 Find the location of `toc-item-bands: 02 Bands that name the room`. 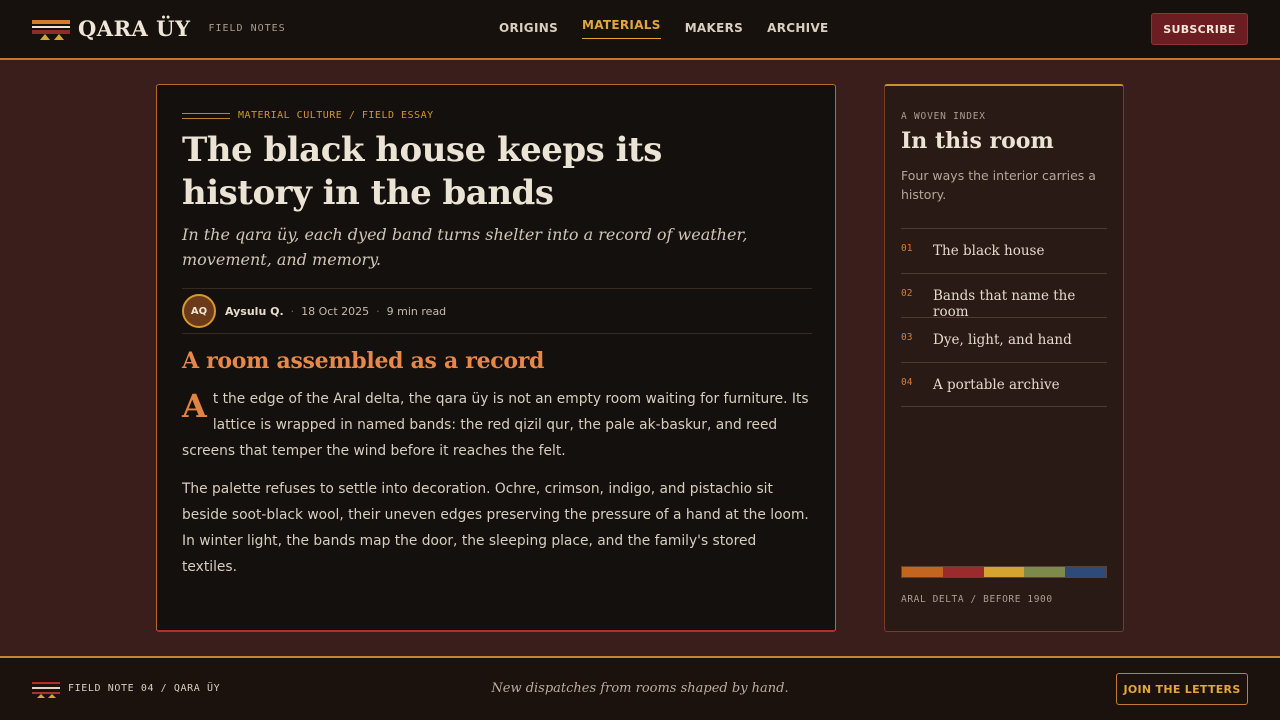

toc-item-bands: 02 Bands that name the room is located at coordinates (1004, 297).